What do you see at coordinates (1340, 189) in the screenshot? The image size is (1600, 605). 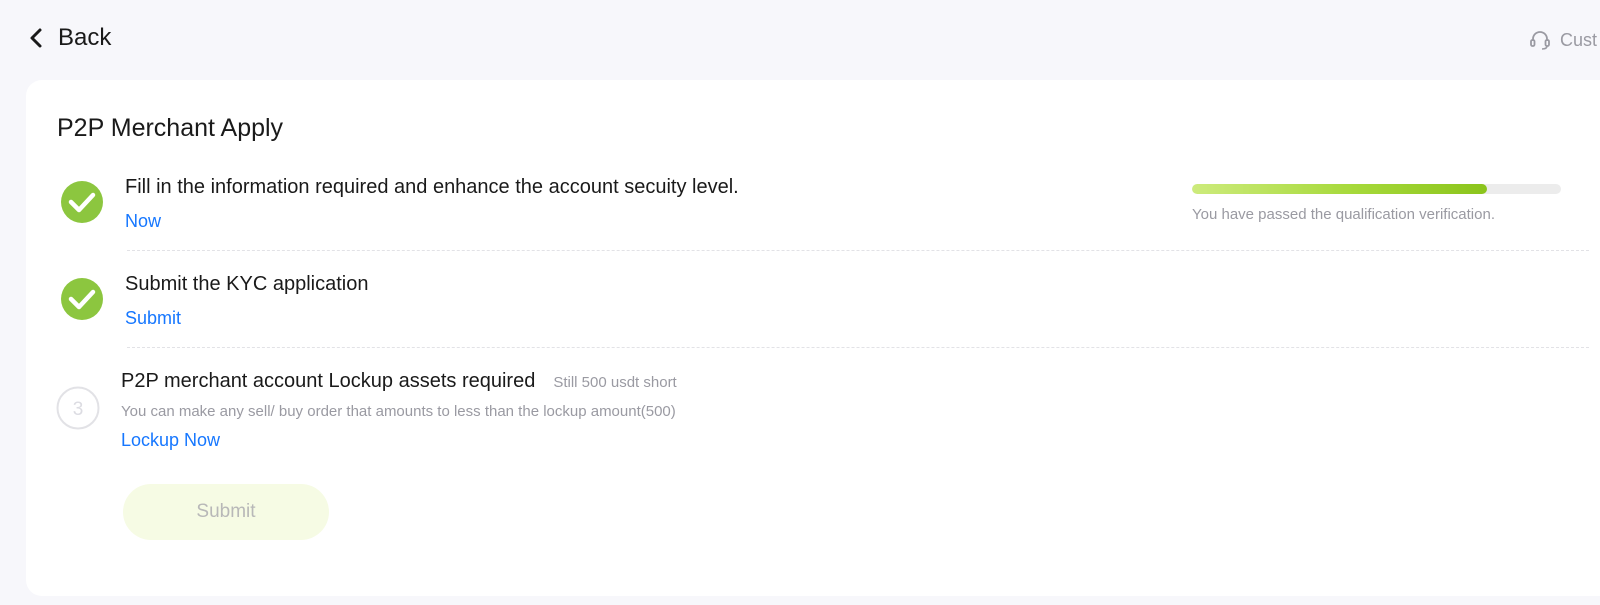 I see `progress-bar-fill` at bounding box center [1340, 189].